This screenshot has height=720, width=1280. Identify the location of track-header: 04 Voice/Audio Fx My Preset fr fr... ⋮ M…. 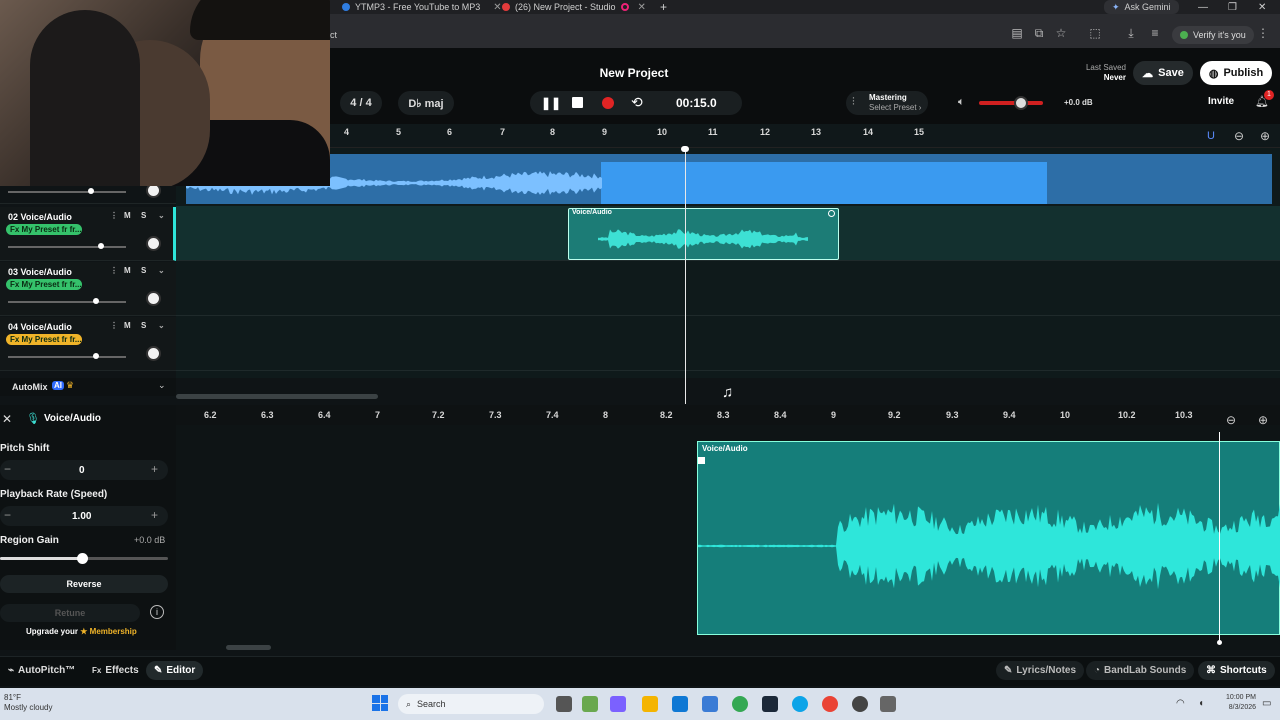
(88, 344).